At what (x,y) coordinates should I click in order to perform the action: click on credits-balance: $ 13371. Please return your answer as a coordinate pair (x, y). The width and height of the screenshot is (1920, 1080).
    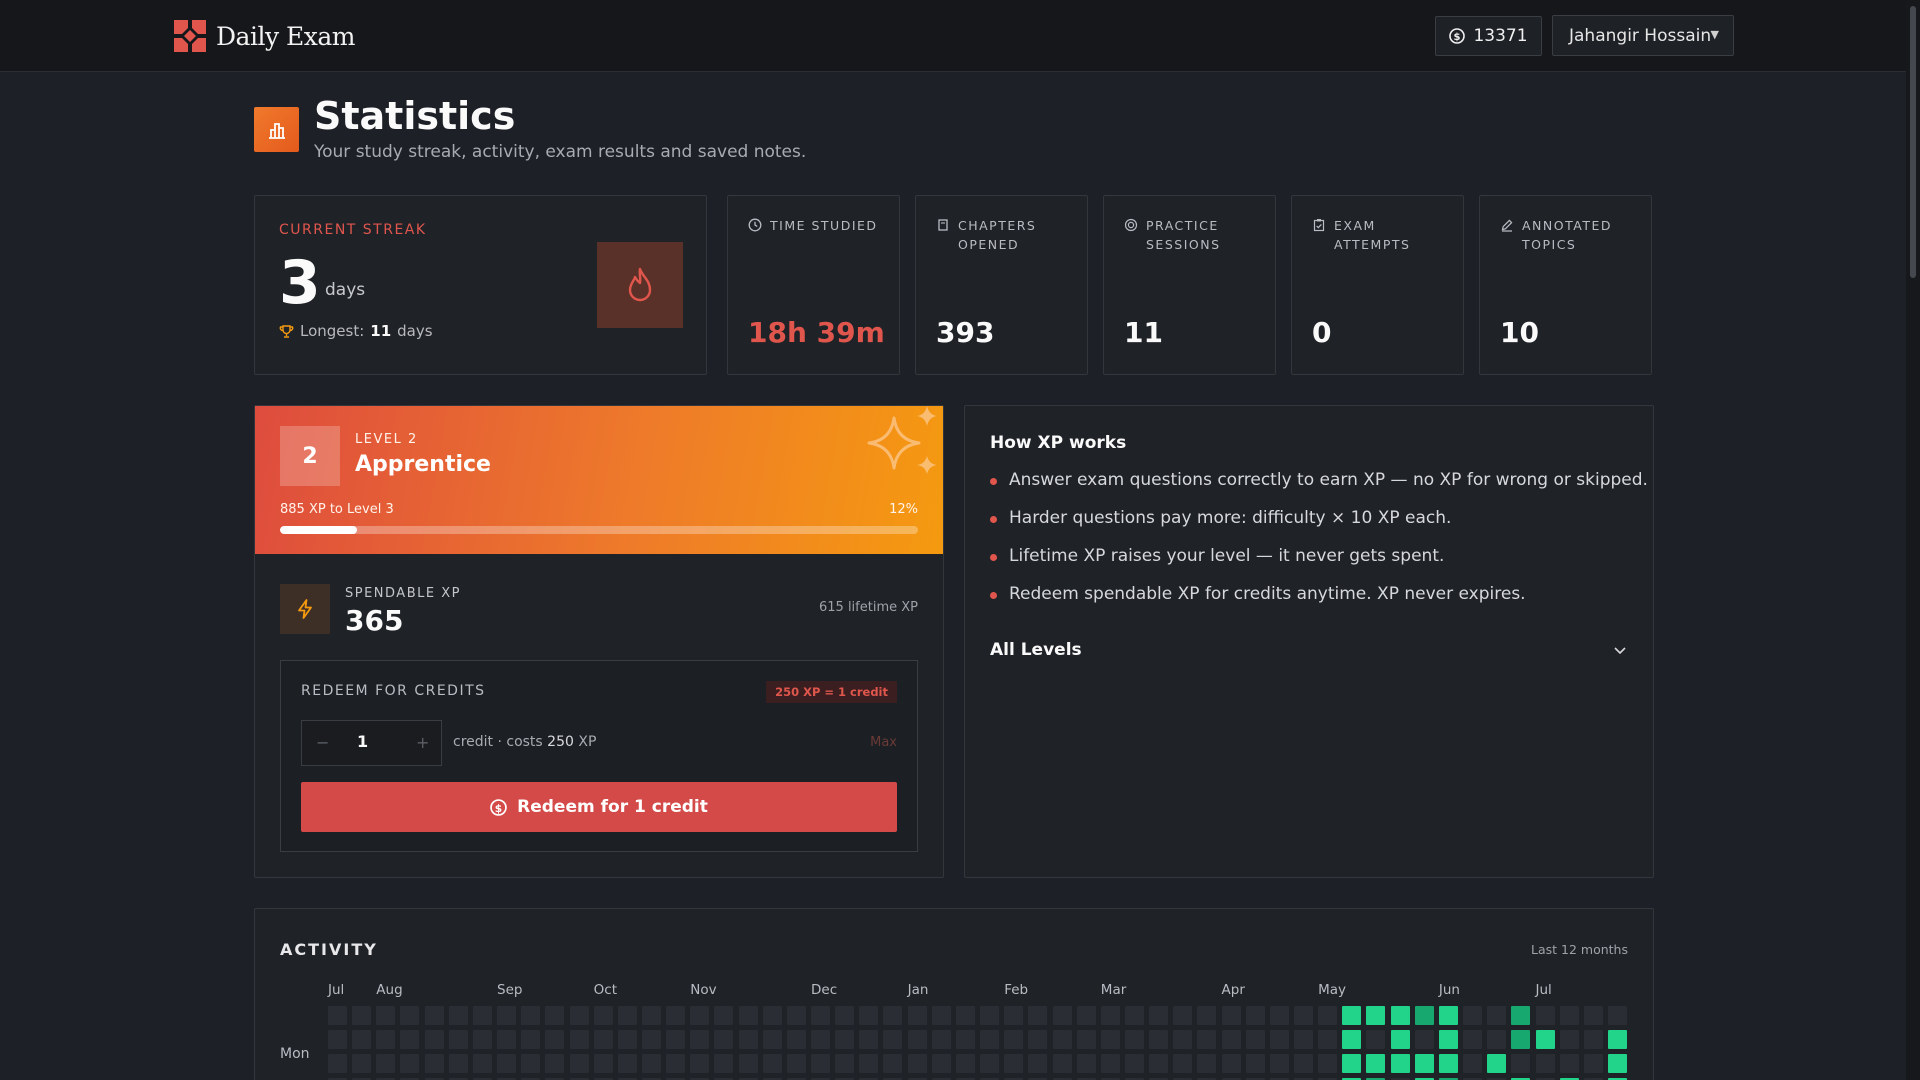
    Looking at the image, I should click on (1488, 36).